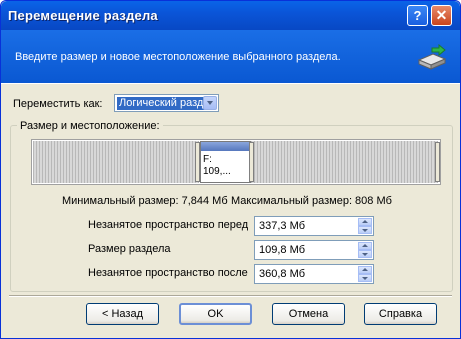 This screenshot has height=339, width=461. Describe the element at coordinates (437, 162) in the screenshot. I see `end-handle` at that location.